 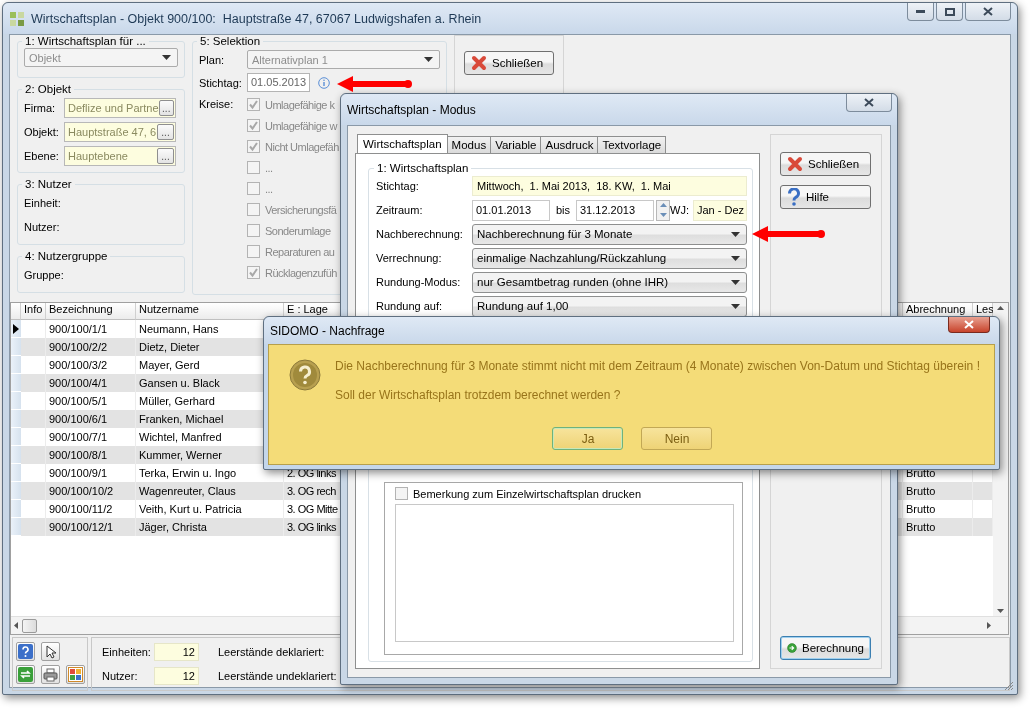 What do you see at coordinates (609, 186) in the screenshot?
I see `date-display-field: Mittwoch, 1. Mai 2013, 18. KW, 1. Mai` at bounding box center [609, 186].